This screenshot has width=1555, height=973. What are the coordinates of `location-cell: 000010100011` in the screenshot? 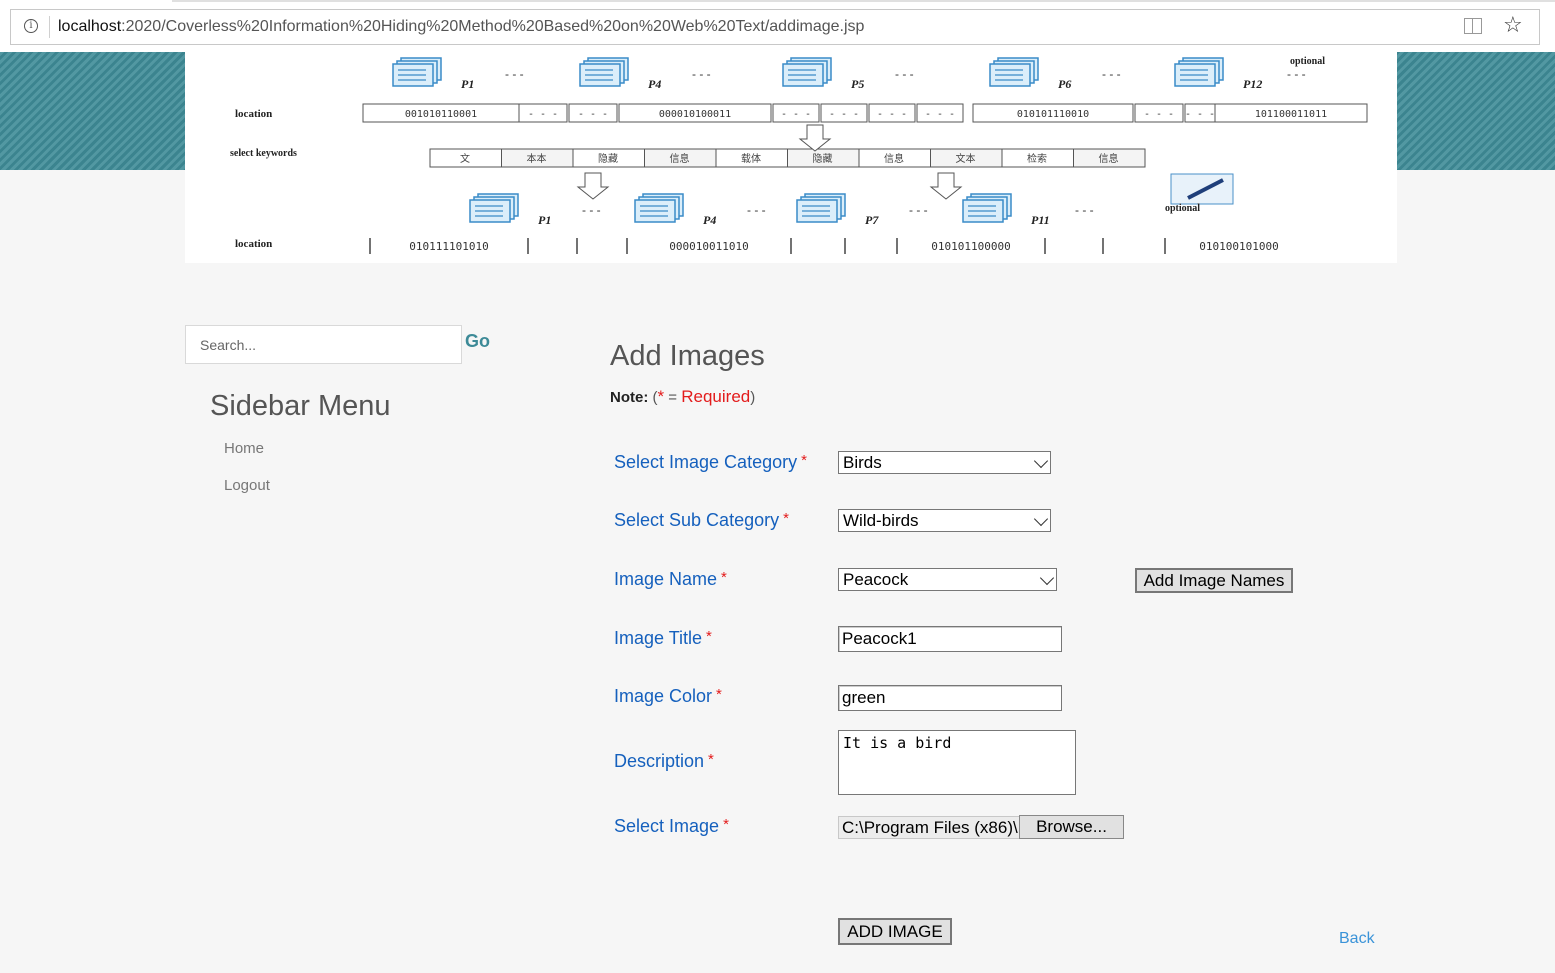 It's located at (695, 113).